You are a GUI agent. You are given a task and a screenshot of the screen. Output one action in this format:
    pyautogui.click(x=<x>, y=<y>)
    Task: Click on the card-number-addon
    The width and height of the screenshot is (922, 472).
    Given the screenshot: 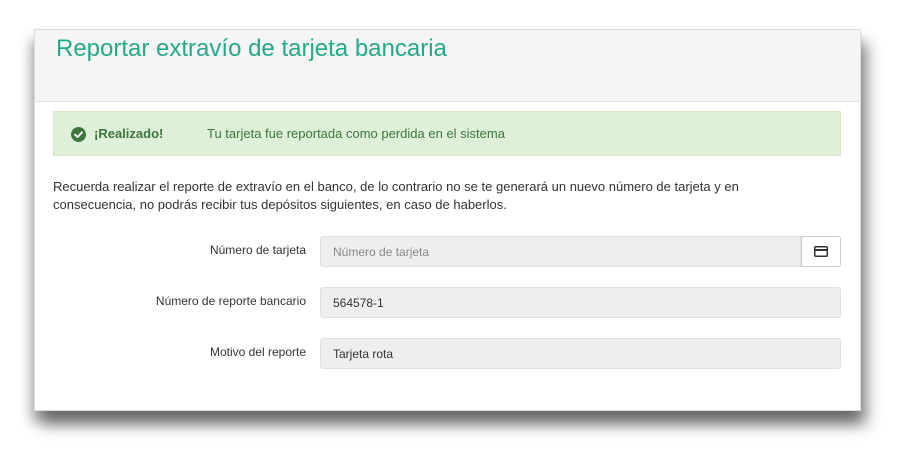 What is the action you would take?
    pyautogui.click(x=821, y=251)
    